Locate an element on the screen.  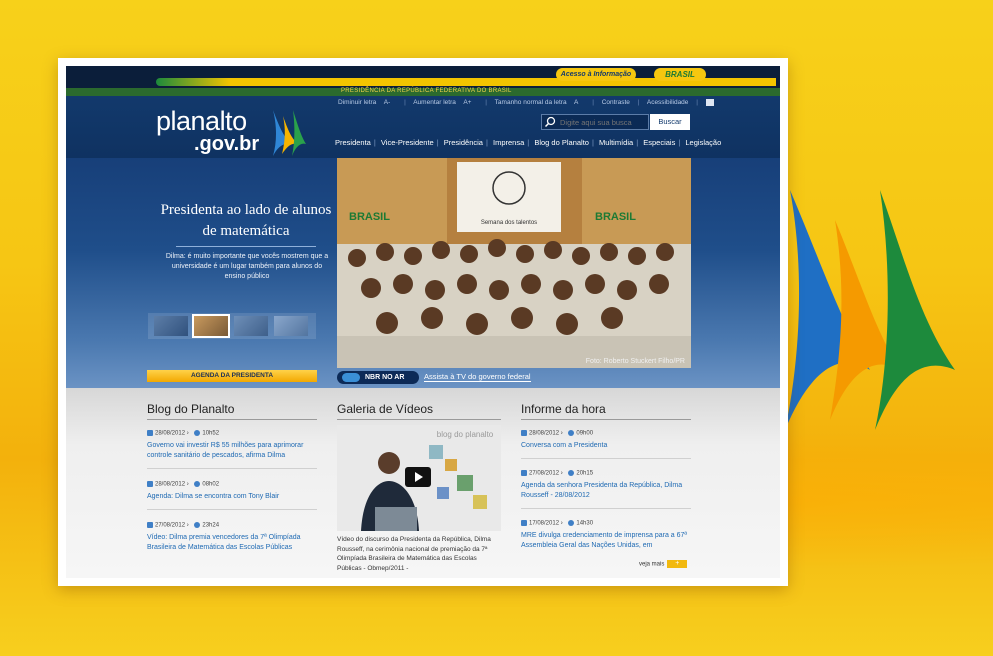
photo-screen-text: Semana dos talentos is located at coordinates (509, 223).